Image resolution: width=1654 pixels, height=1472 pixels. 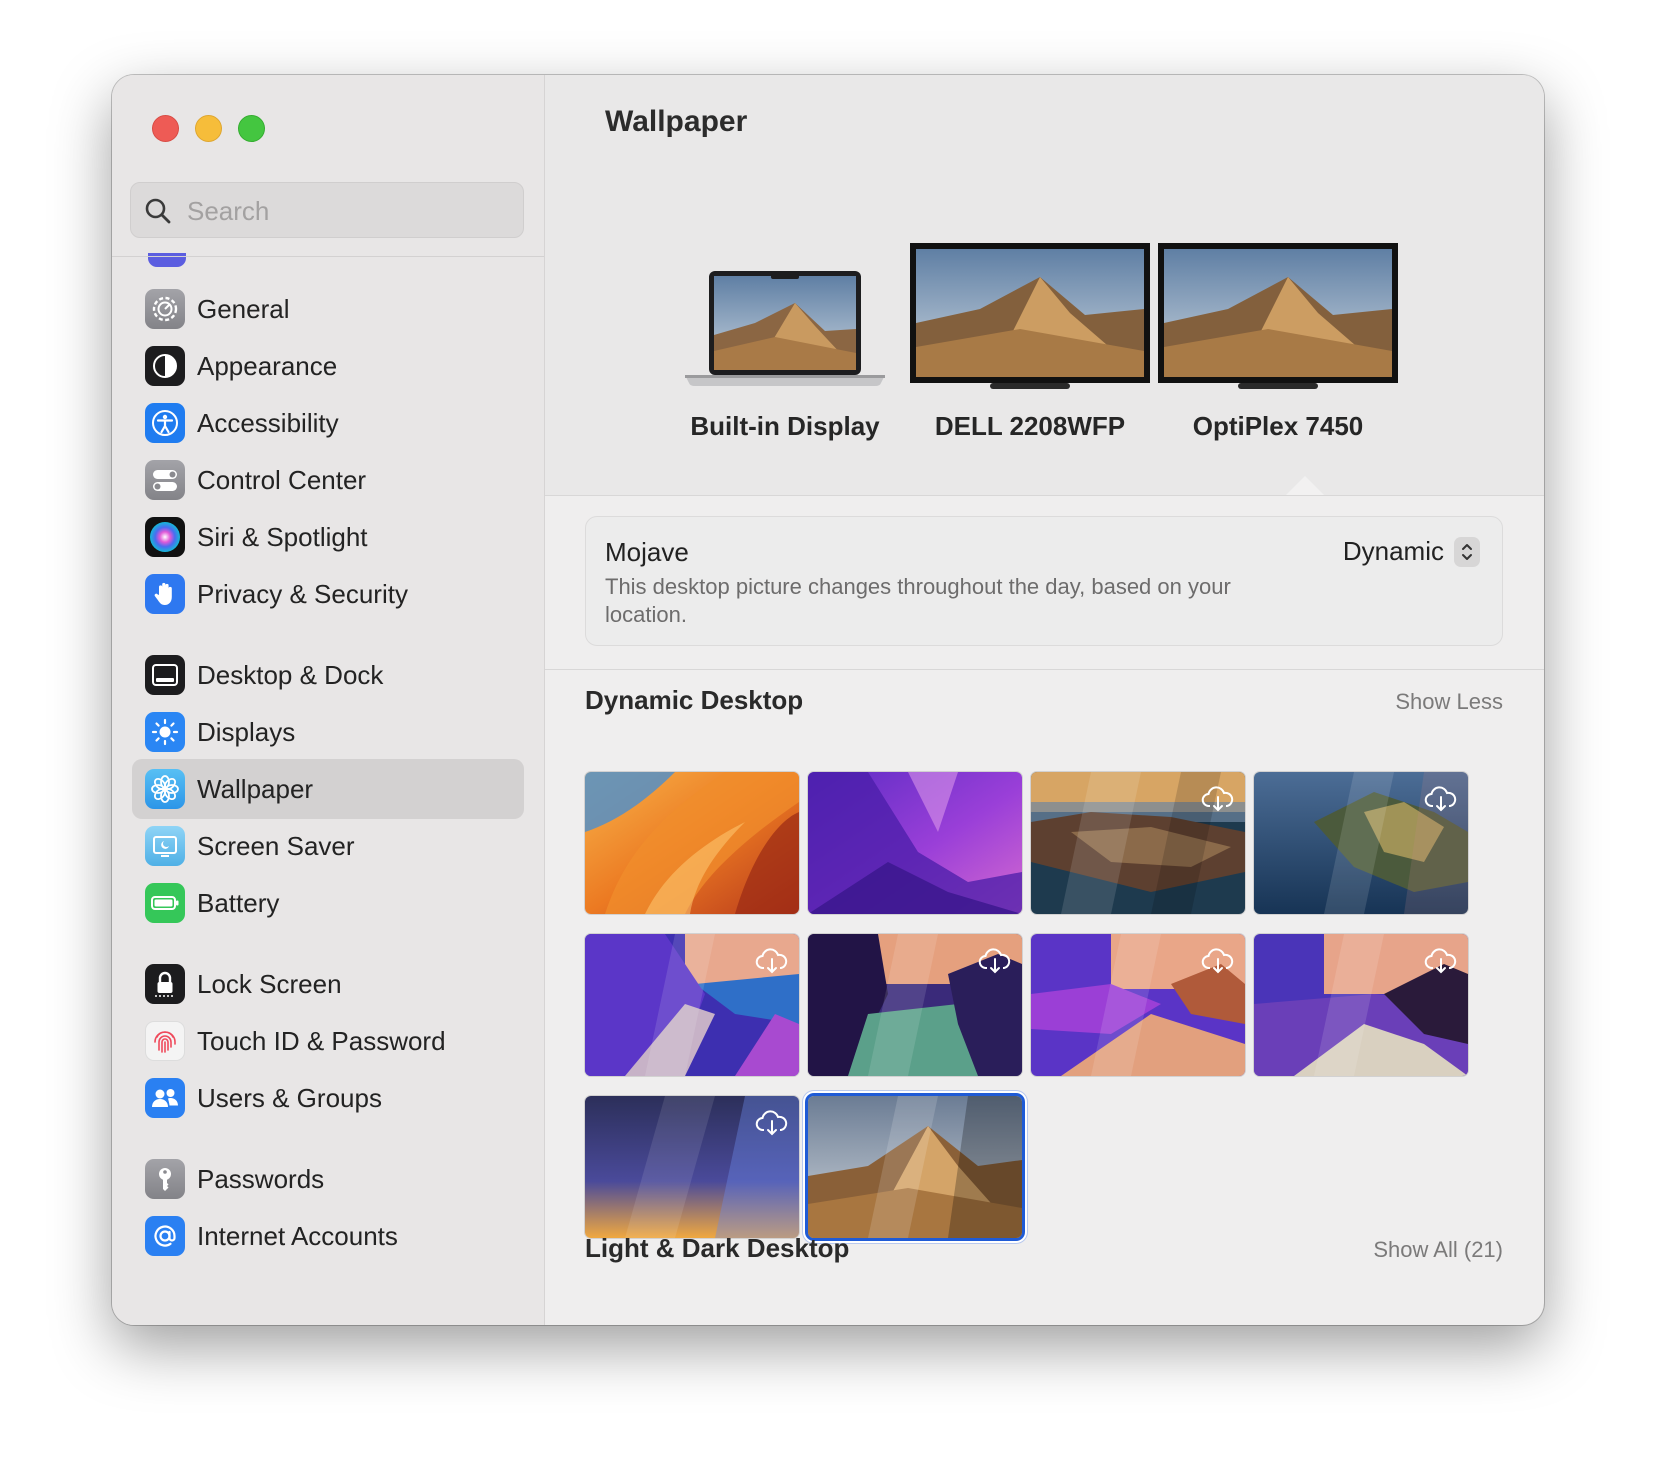 What do you see at coordinates (321, 1040) in the screenshot?
I see `sidebar-item-label: Touch ID & Password` at bounding box center [321, 1040].